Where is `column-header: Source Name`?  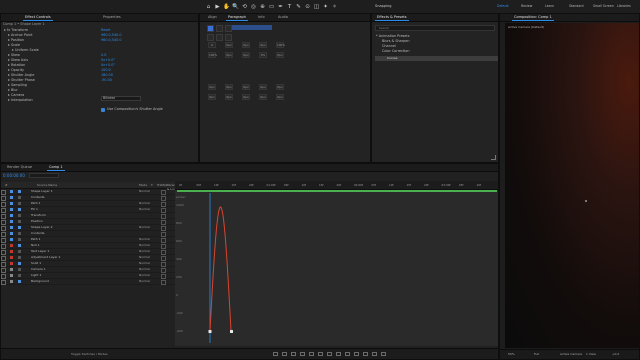
column-header: Source Name is located at coordinates (47, 185).